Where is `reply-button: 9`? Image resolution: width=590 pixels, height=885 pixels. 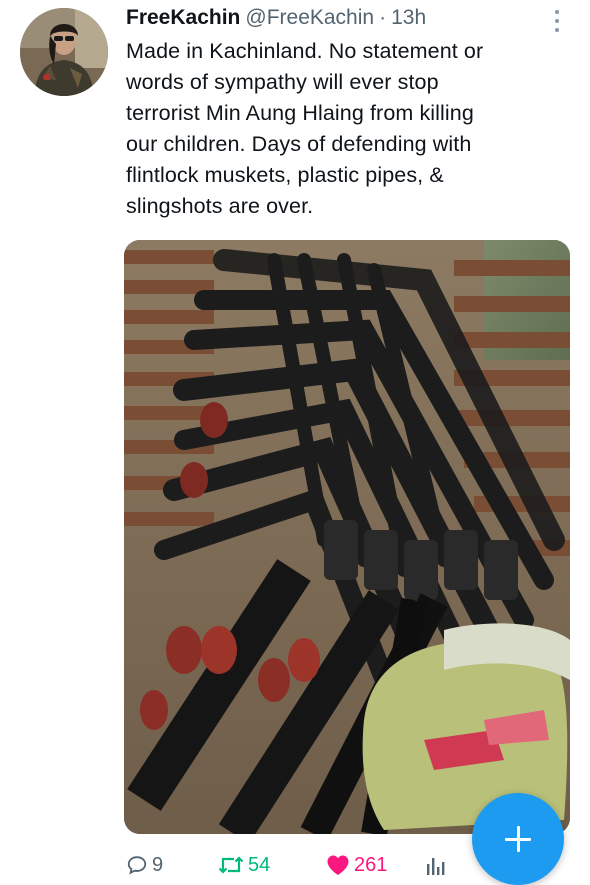
reply-button: 9 is located at coordinates (144, 865).